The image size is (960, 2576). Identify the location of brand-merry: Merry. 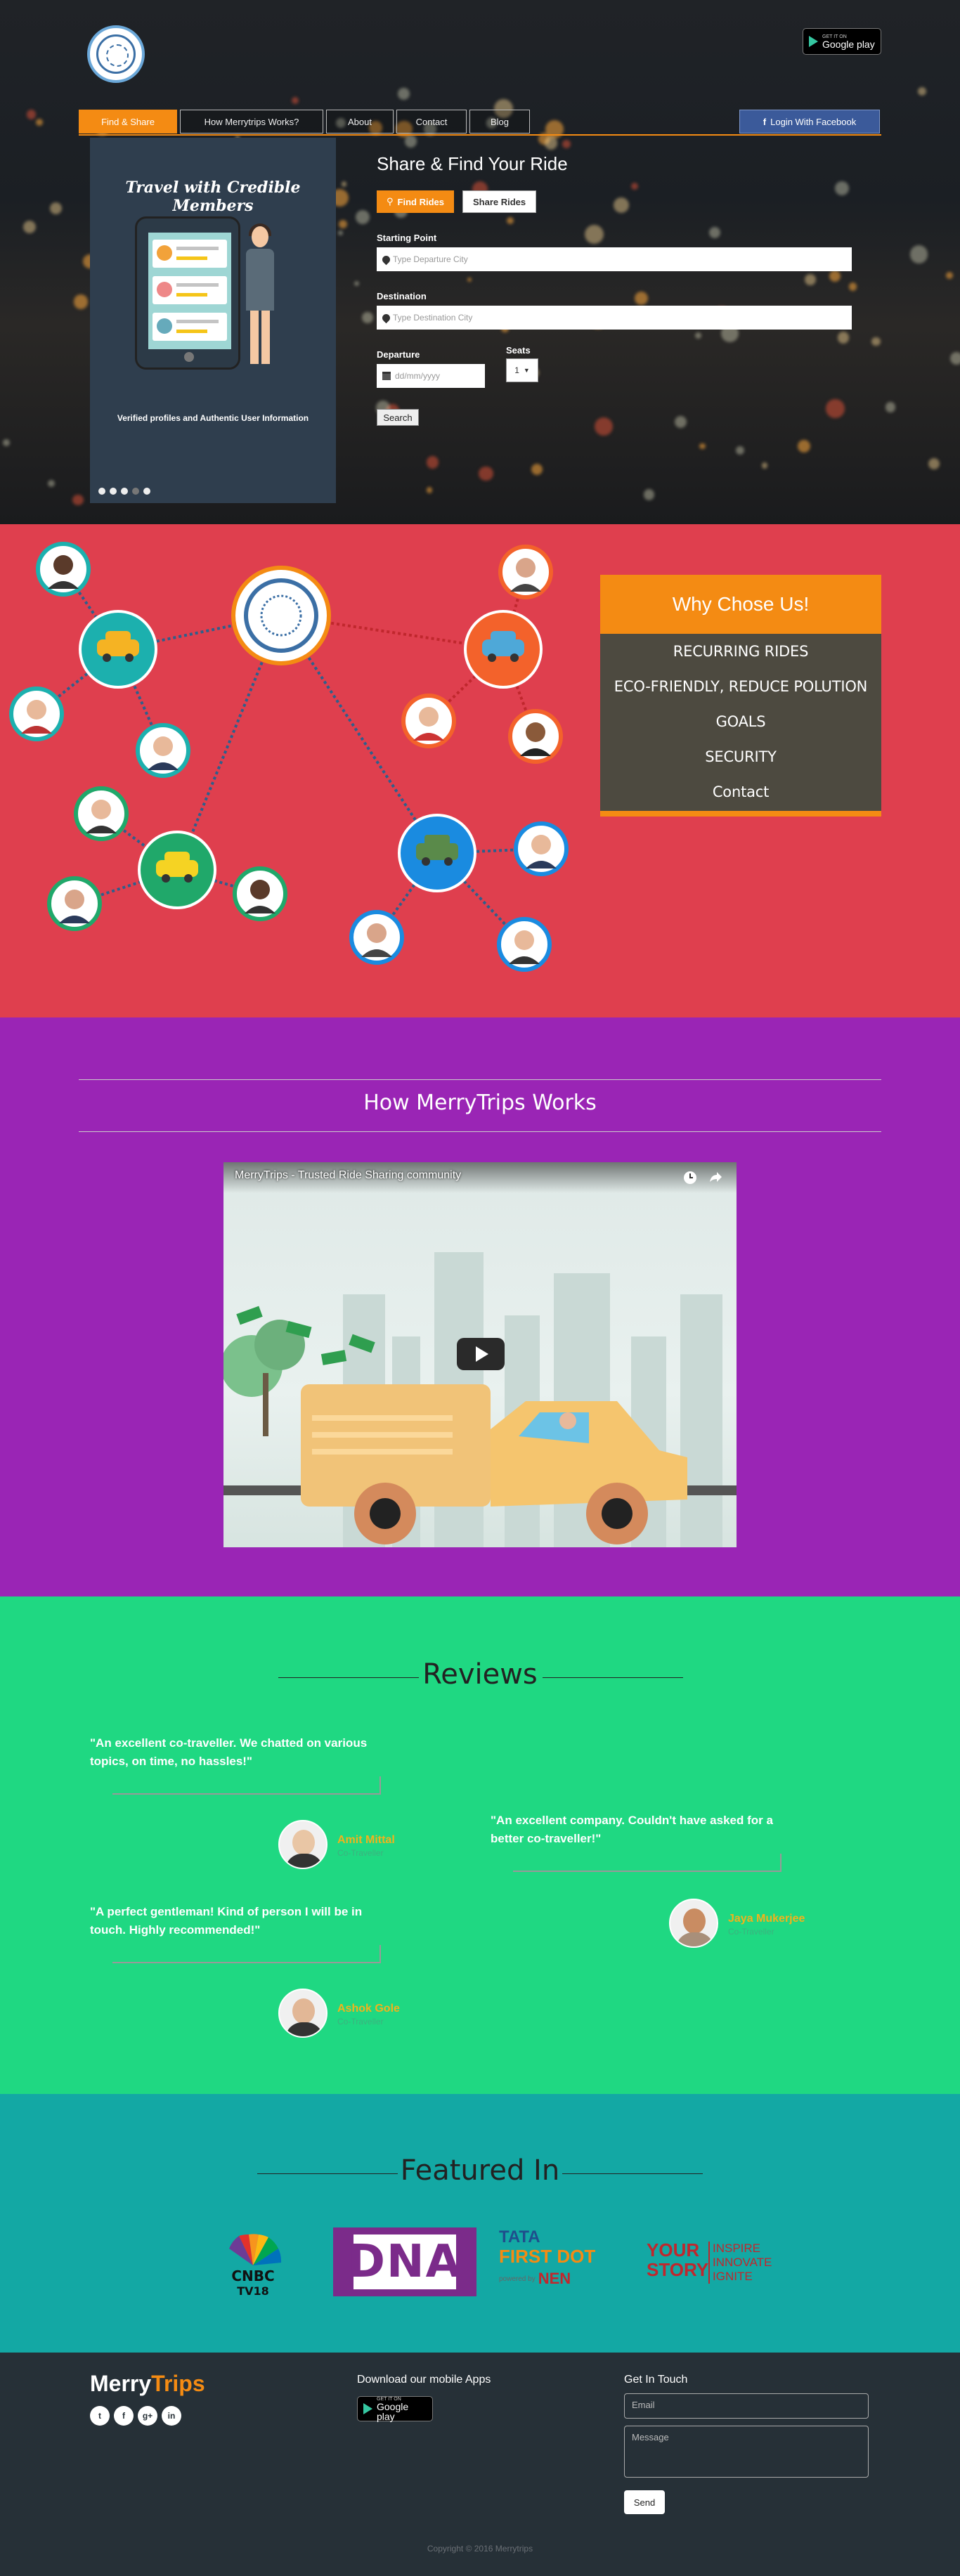
(121, 2383).